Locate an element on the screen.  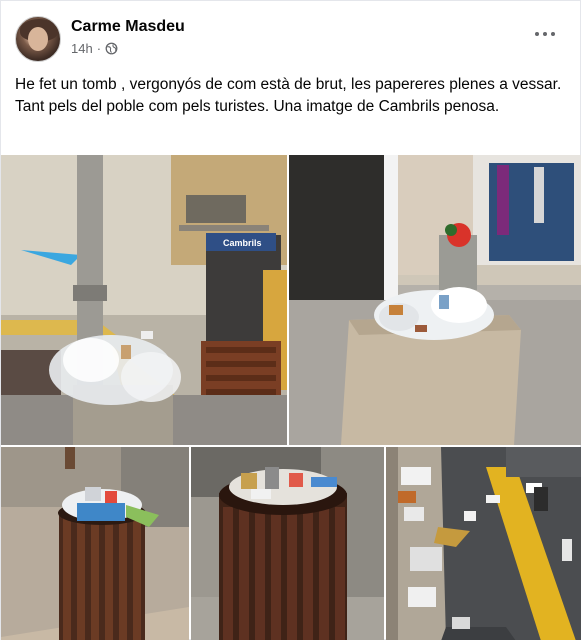
author-name: Carme Masdeu is located at coordinates (128, 27).